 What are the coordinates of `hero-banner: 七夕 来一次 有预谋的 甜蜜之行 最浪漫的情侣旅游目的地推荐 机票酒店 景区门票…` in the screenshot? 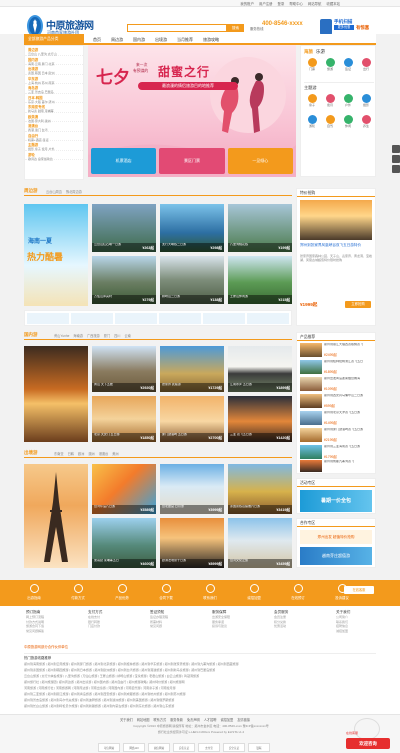 It's located at (192, 111).